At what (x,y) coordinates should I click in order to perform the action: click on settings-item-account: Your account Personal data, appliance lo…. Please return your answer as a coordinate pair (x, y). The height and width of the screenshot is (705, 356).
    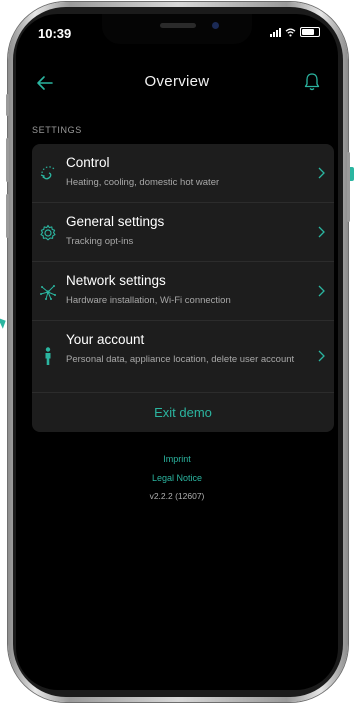
    Looking at the image, I should click on (183, 357).